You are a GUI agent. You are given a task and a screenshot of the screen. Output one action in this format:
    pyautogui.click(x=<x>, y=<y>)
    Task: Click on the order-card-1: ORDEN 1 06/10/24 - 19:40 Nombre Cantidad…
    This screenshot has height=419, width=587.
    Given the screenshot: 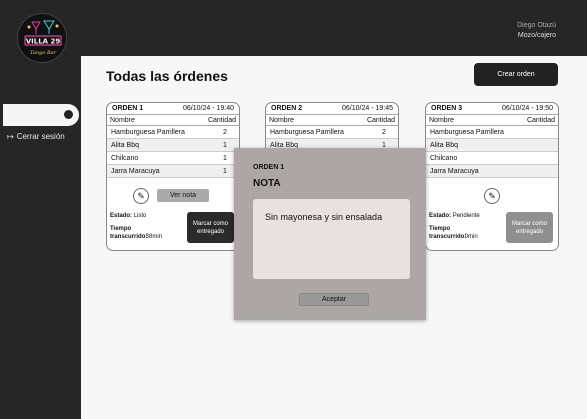 What is the action you would take?
    pyautogui.click(x=173, y=176)
    